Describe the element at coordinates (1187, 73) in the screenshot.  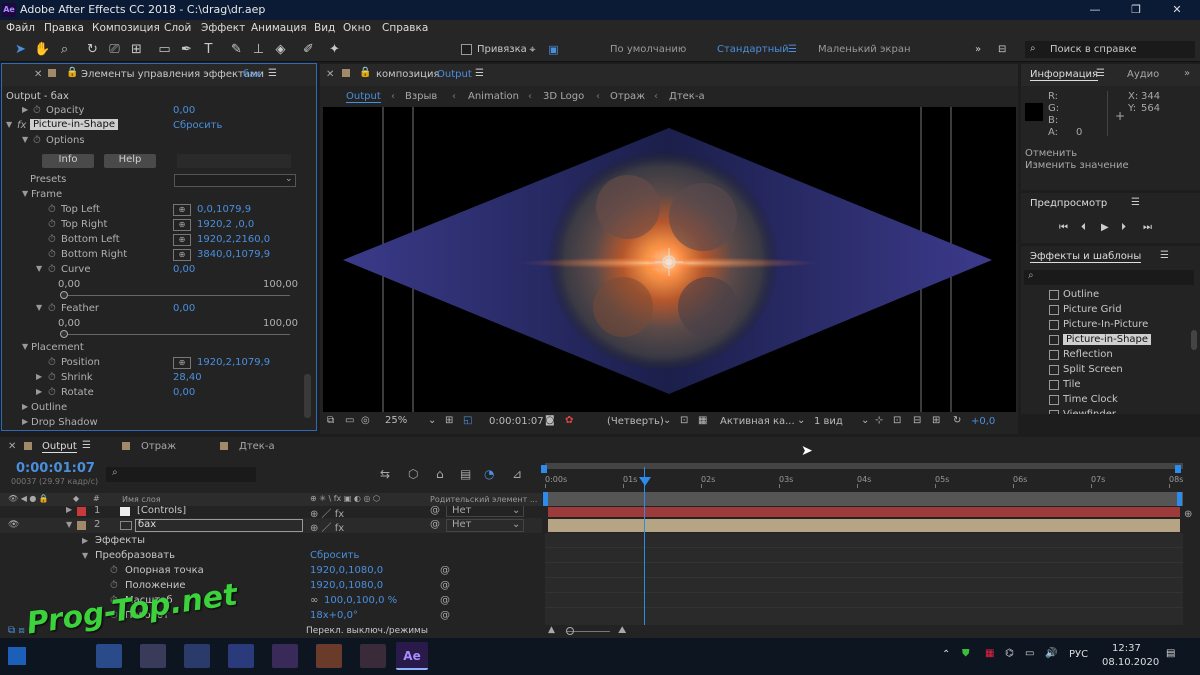
I see `panel-more-icon: »` at that location.